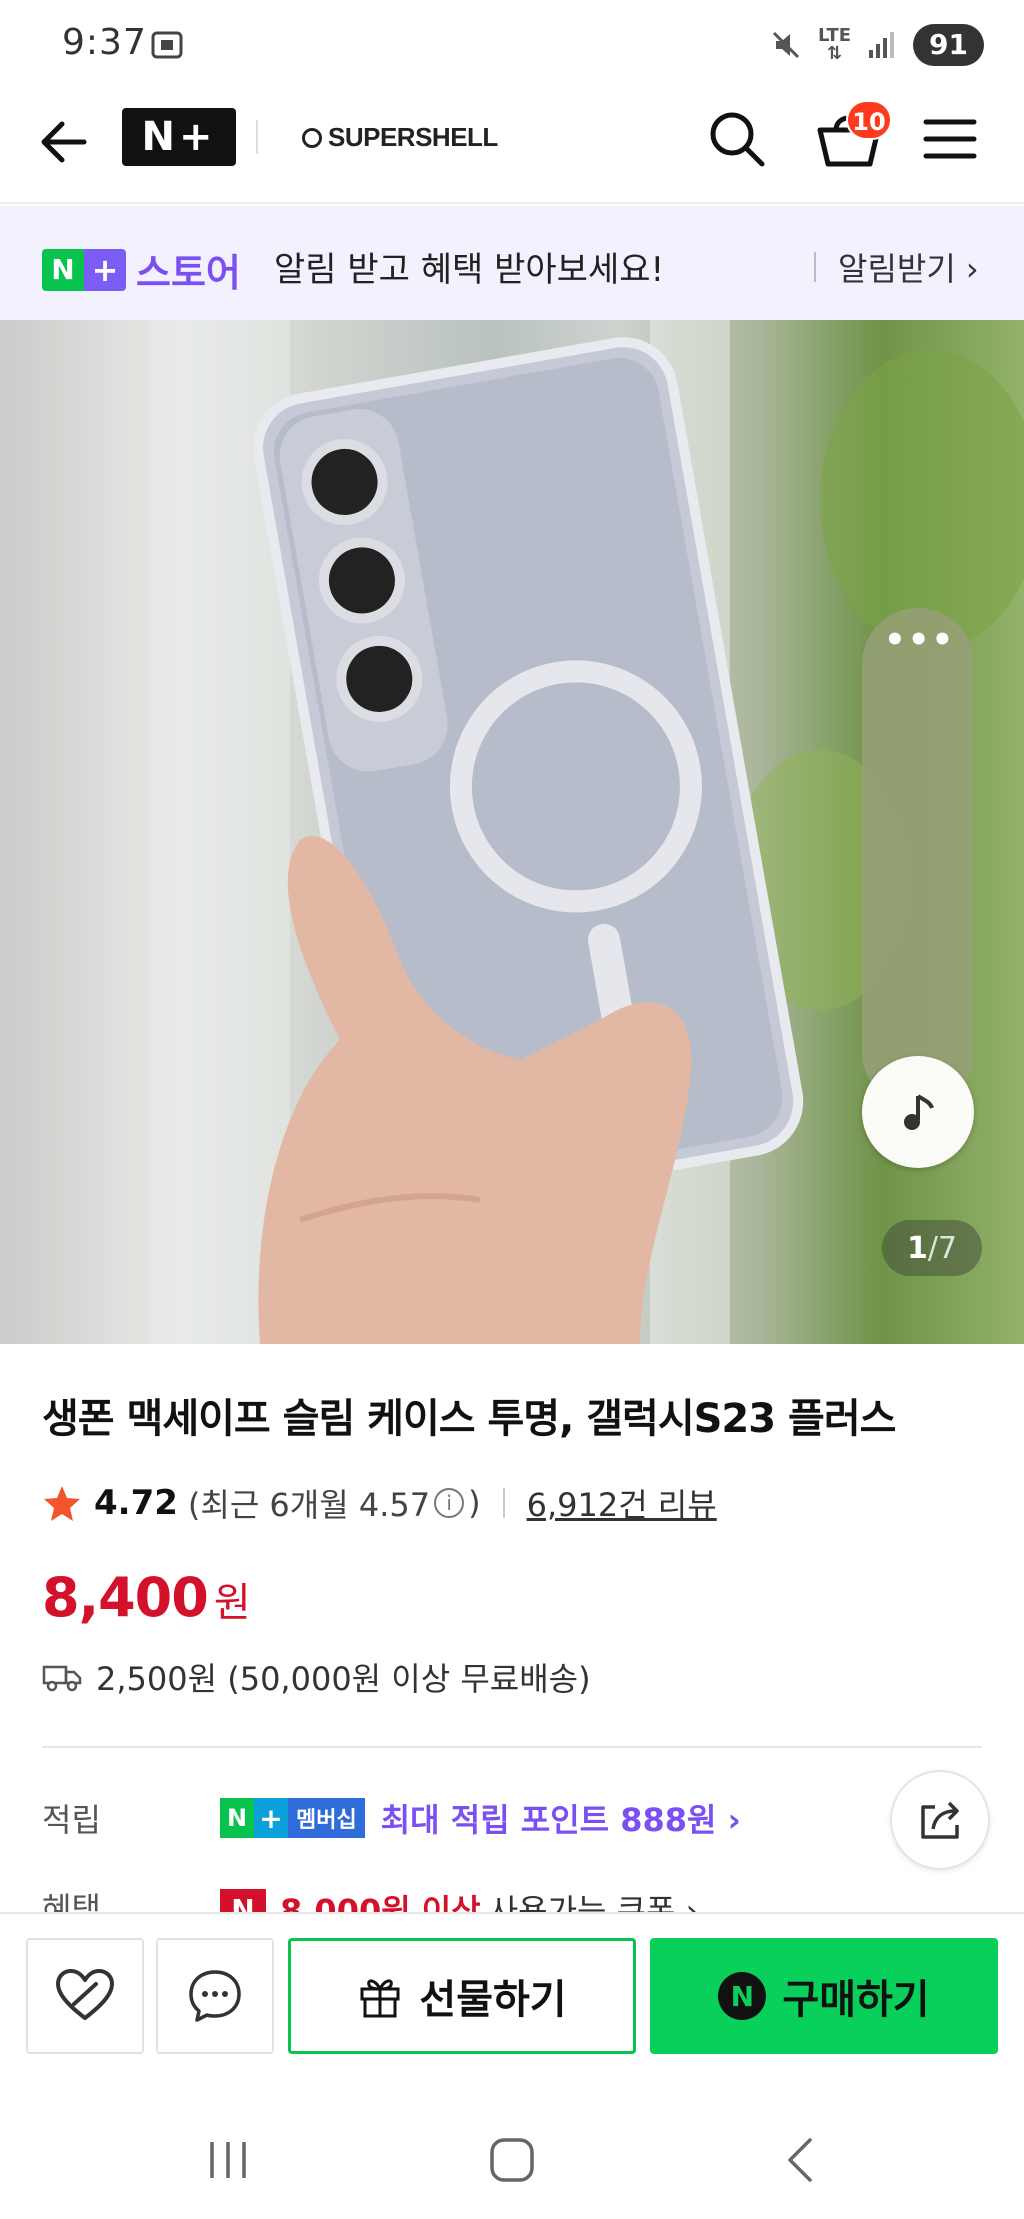  I want to click on notice-divider, so click(815, 267).